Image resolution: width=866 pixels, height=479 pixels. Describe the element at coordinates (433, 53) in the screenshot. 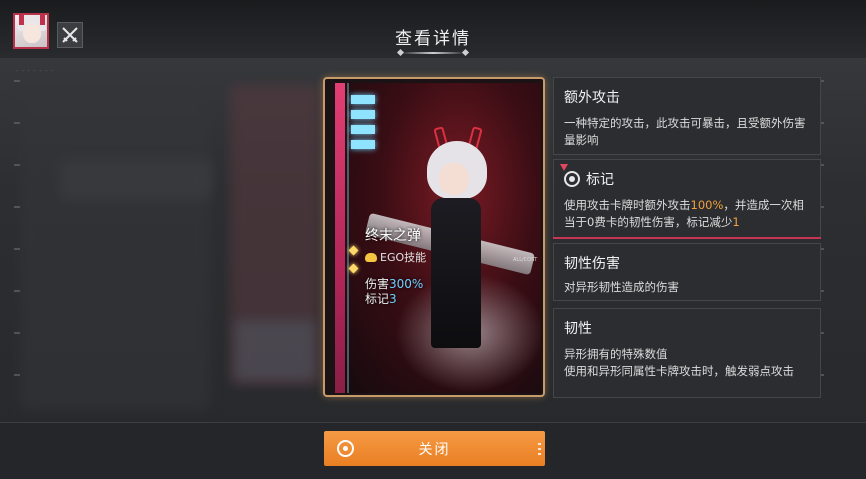

I see `title-underline` at that location.